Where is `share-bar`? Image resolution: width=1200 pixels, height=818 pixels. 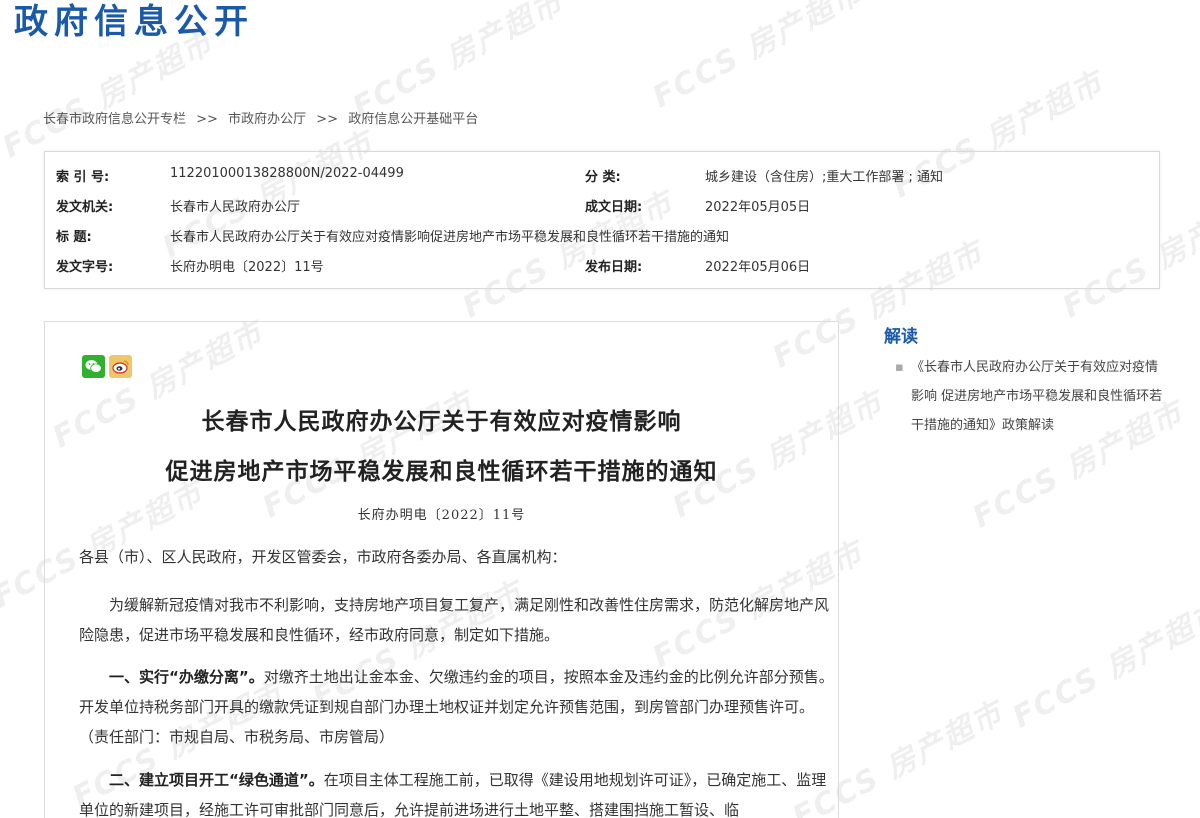
share-bar is located at coordinates (107, 366).